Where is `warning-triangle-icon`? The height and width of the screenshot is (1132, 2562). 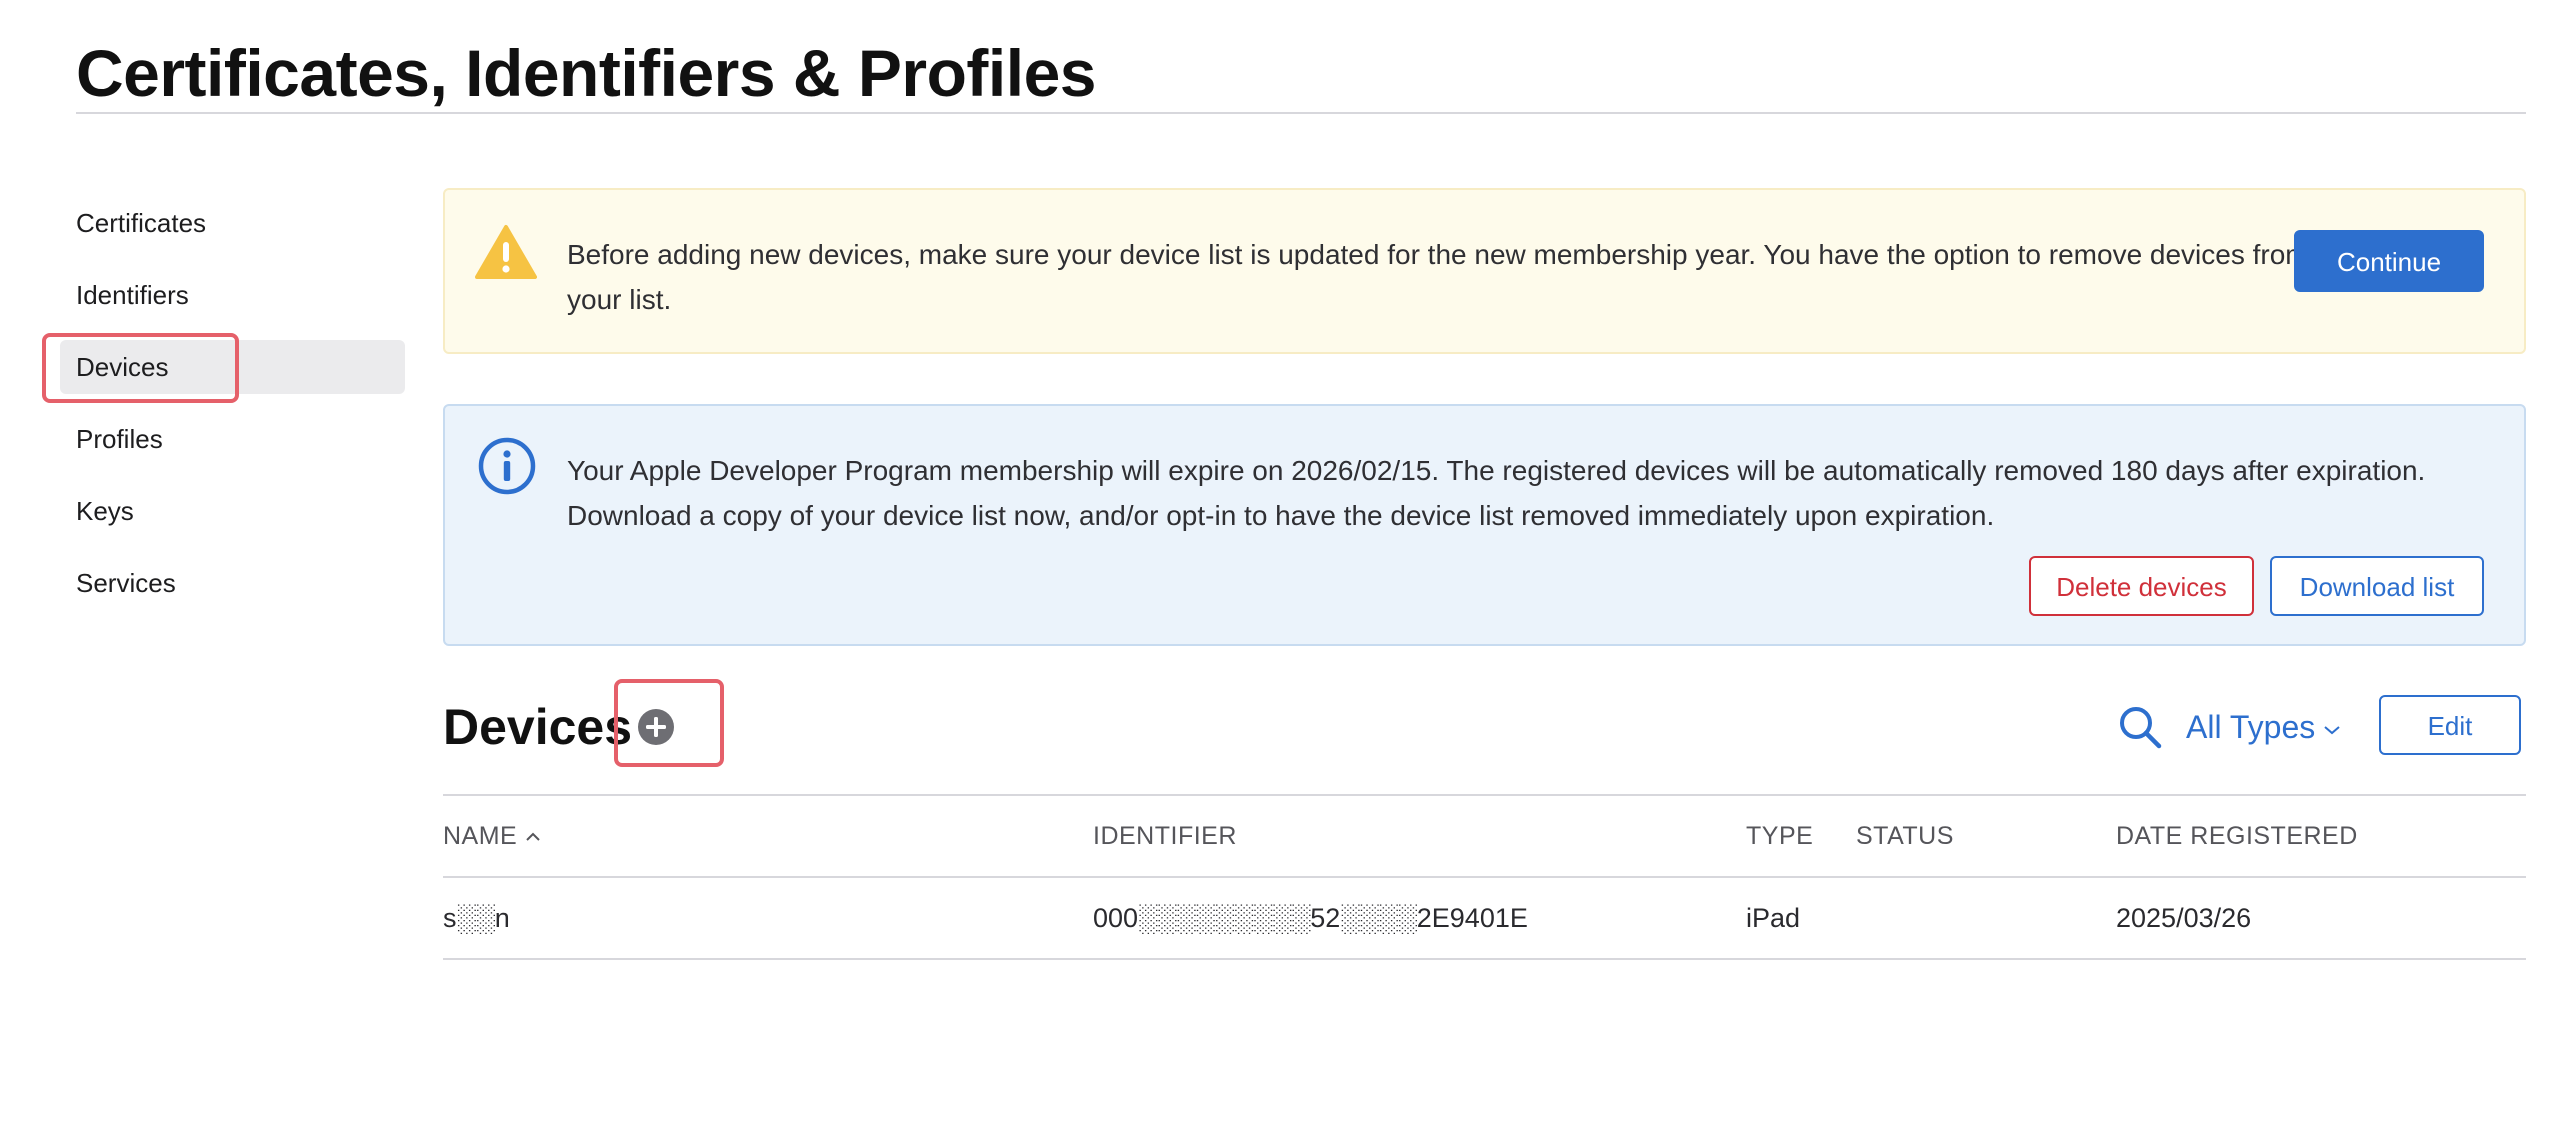 warning-triangle-icon is located at coordinates (506, 252).